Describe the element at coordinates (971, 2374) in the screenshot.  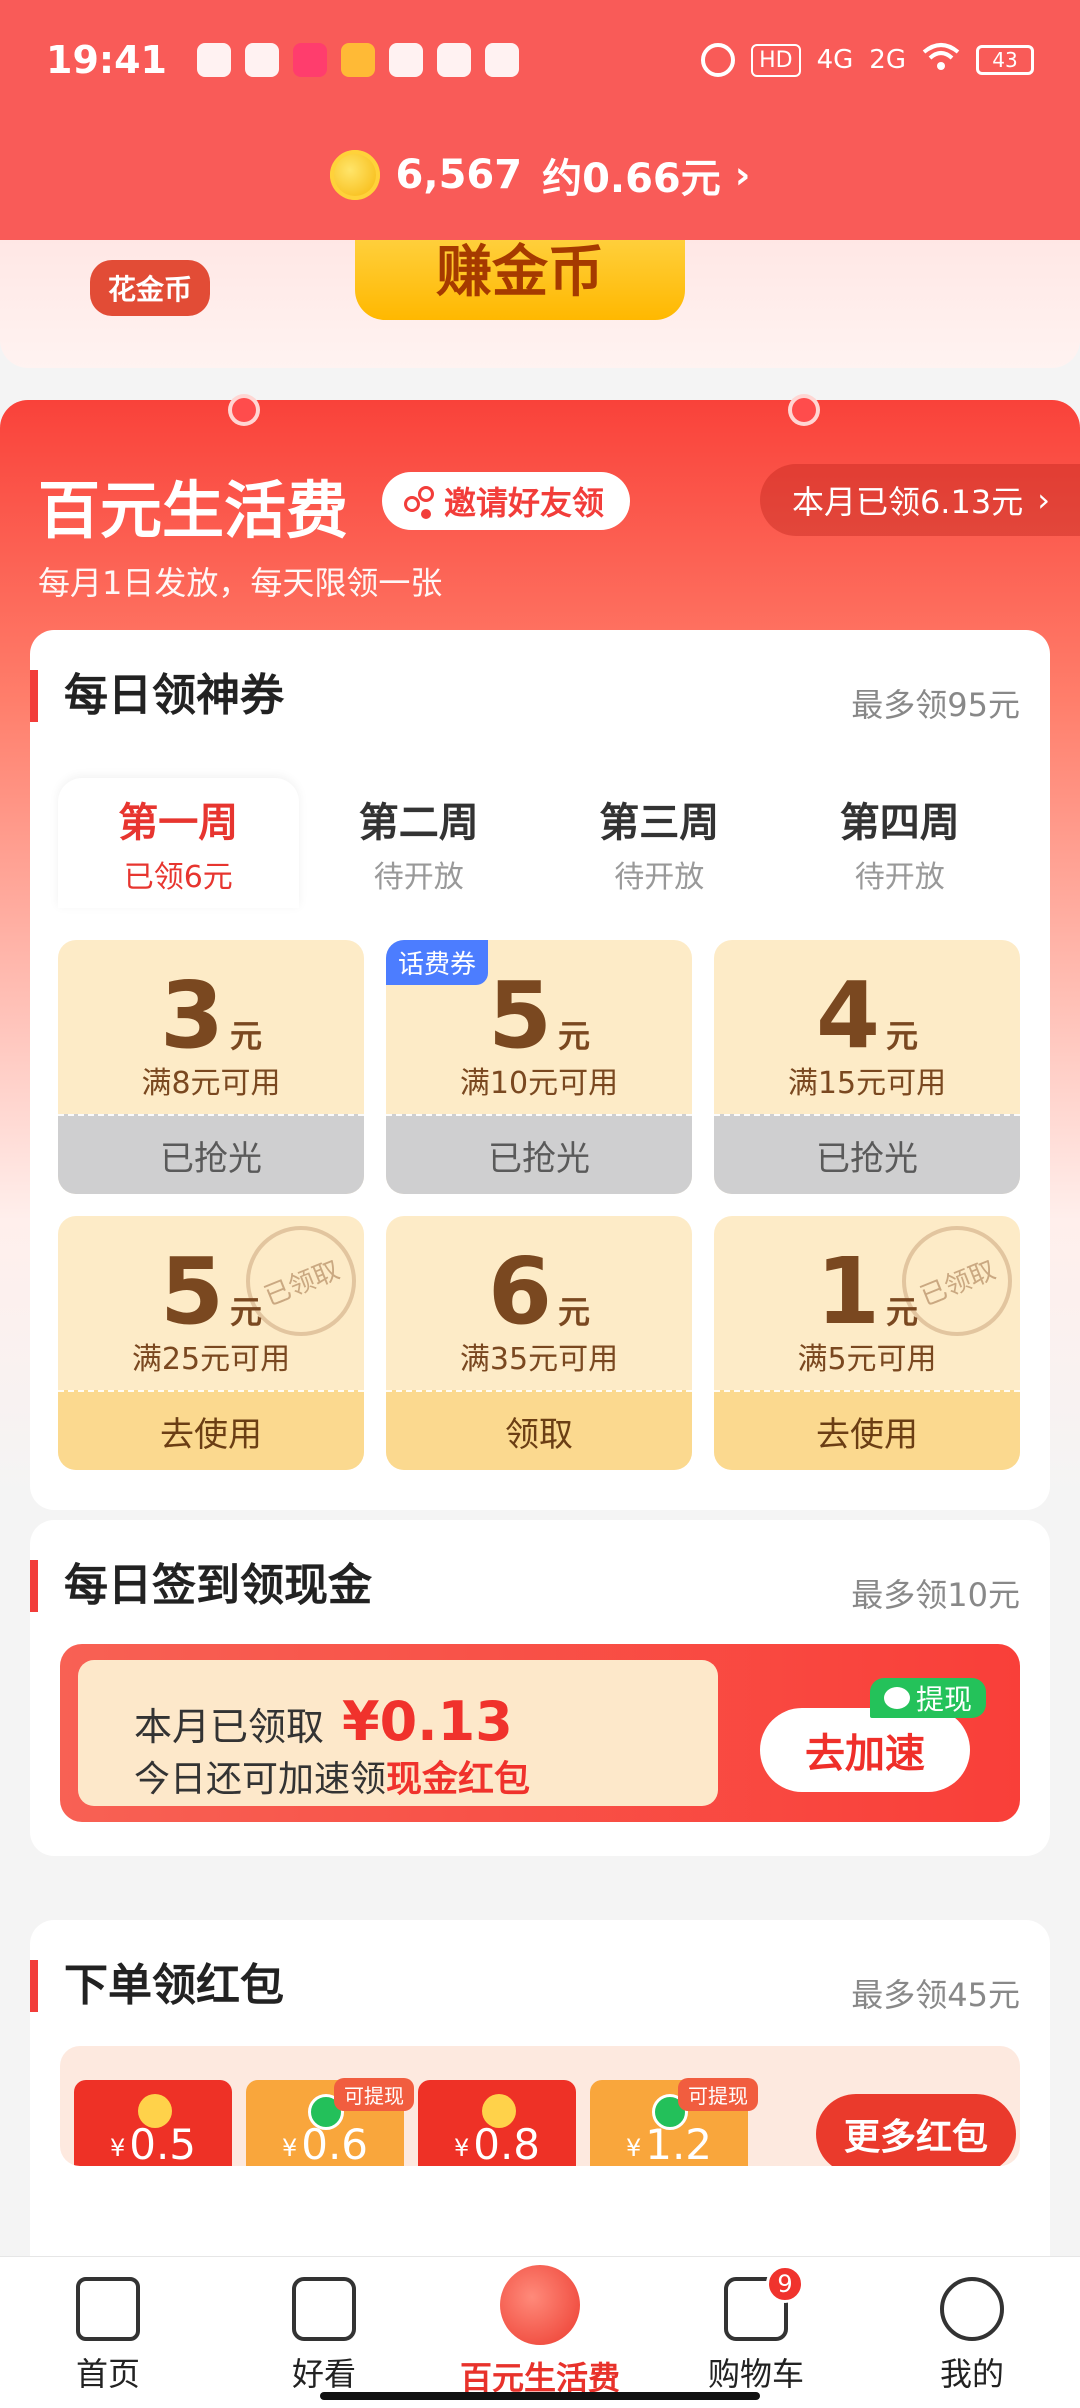
I see `nav-label: 我的` at that location.